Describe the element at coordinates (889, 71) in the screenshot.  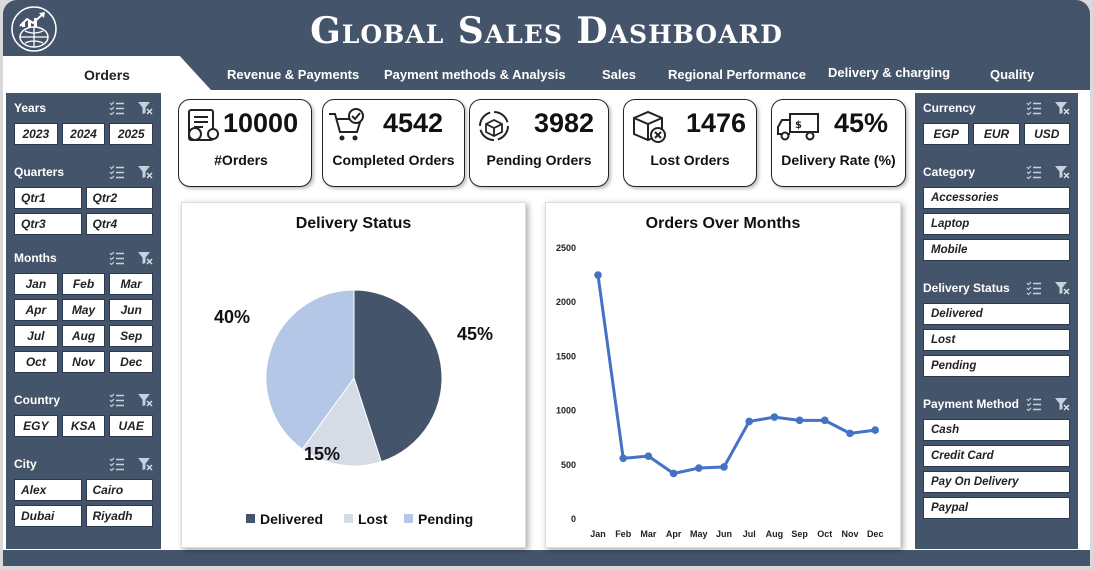
I see `tab-delivery-charging: Delivery & charging` at that location.